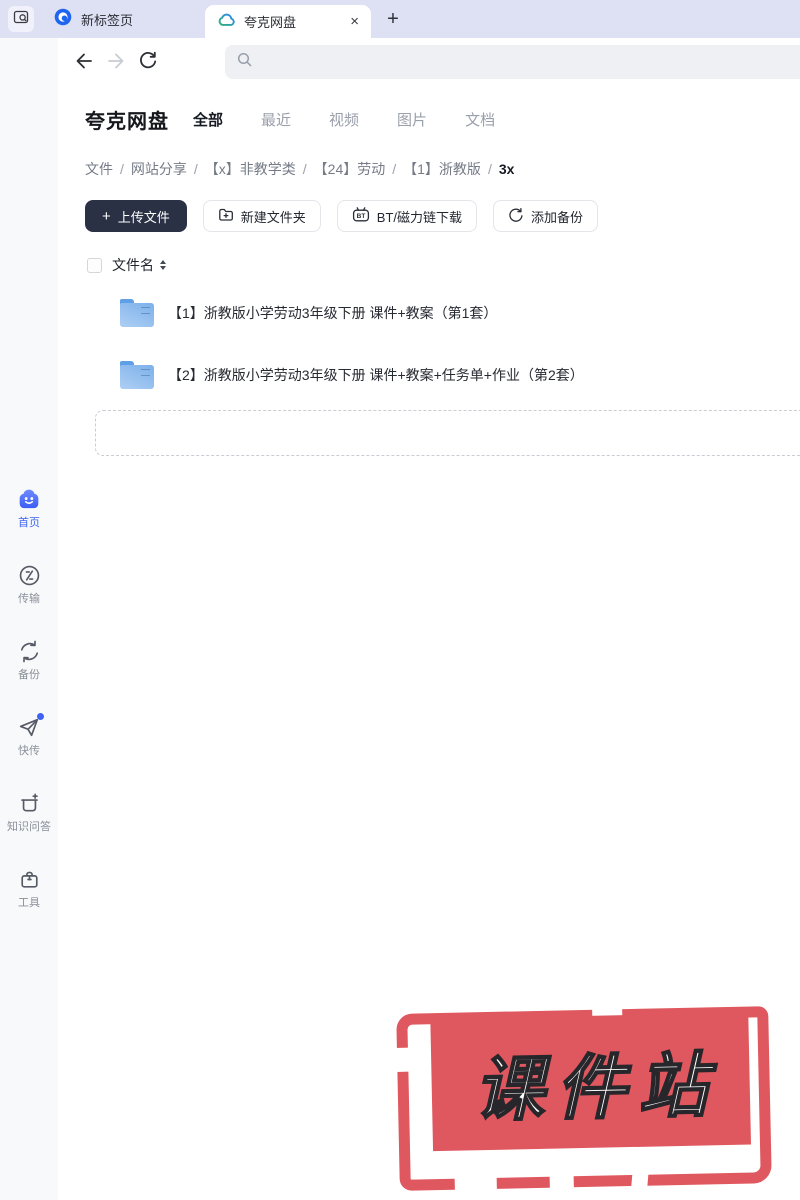 This screenshot has width=800, height=1200. Describe the element at coordinates (148, 61) in the screenshot. I see `refresh-button` at that location.